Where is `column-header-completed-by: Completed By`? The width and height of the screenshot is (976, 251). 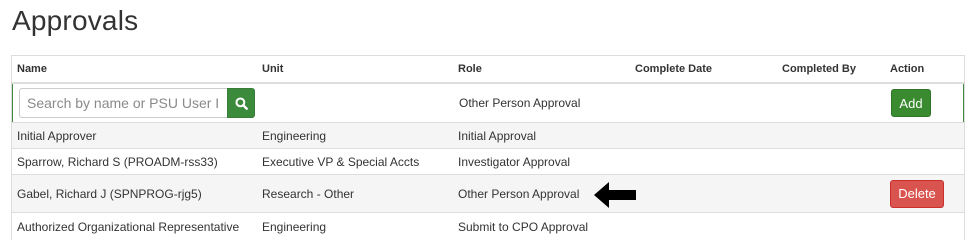 column-header-completed-by: Completed By is located at coordinates (819, 69).